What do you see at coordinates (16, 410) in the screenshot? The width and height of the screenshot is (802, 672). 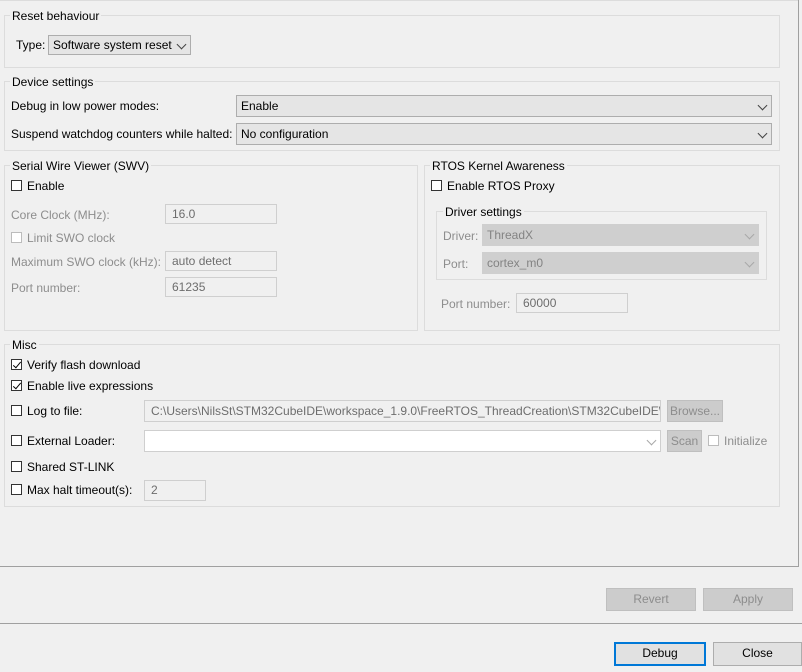 I see `log-to-file-checkbox` at bounding box center [16, 410].